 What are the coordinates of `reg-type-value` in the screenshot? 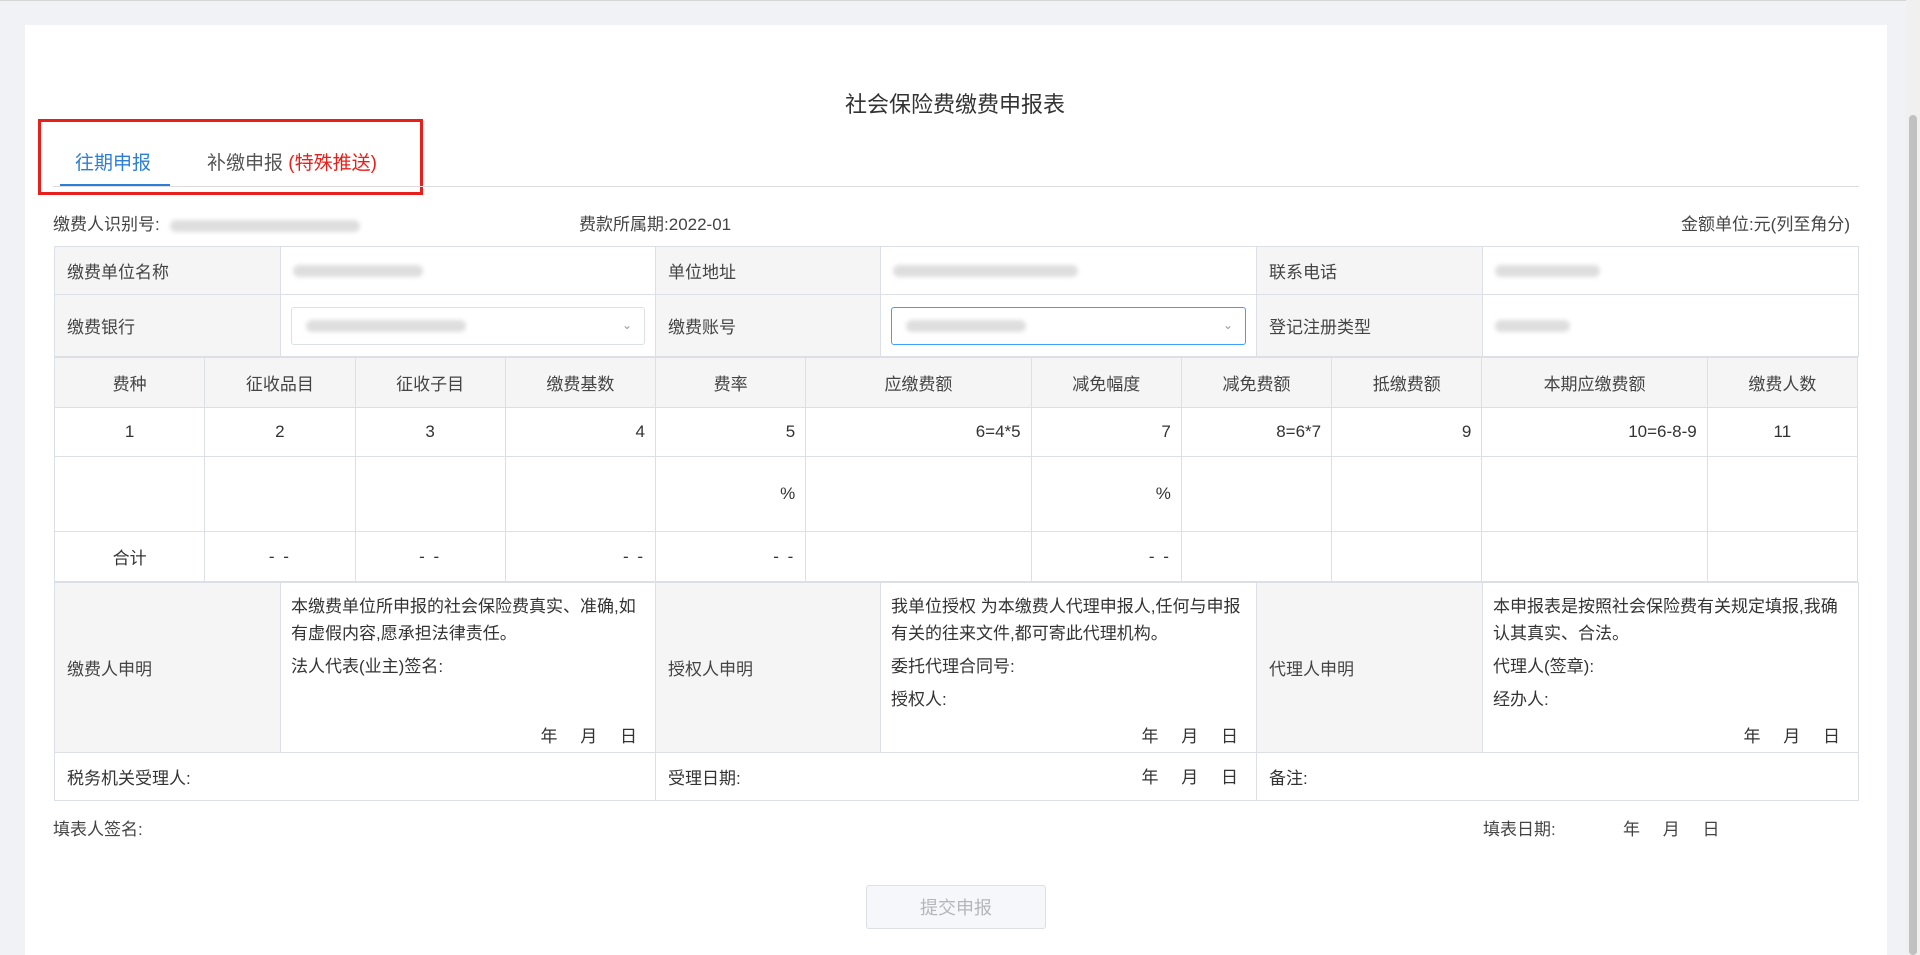 It's located at (1670, 325).